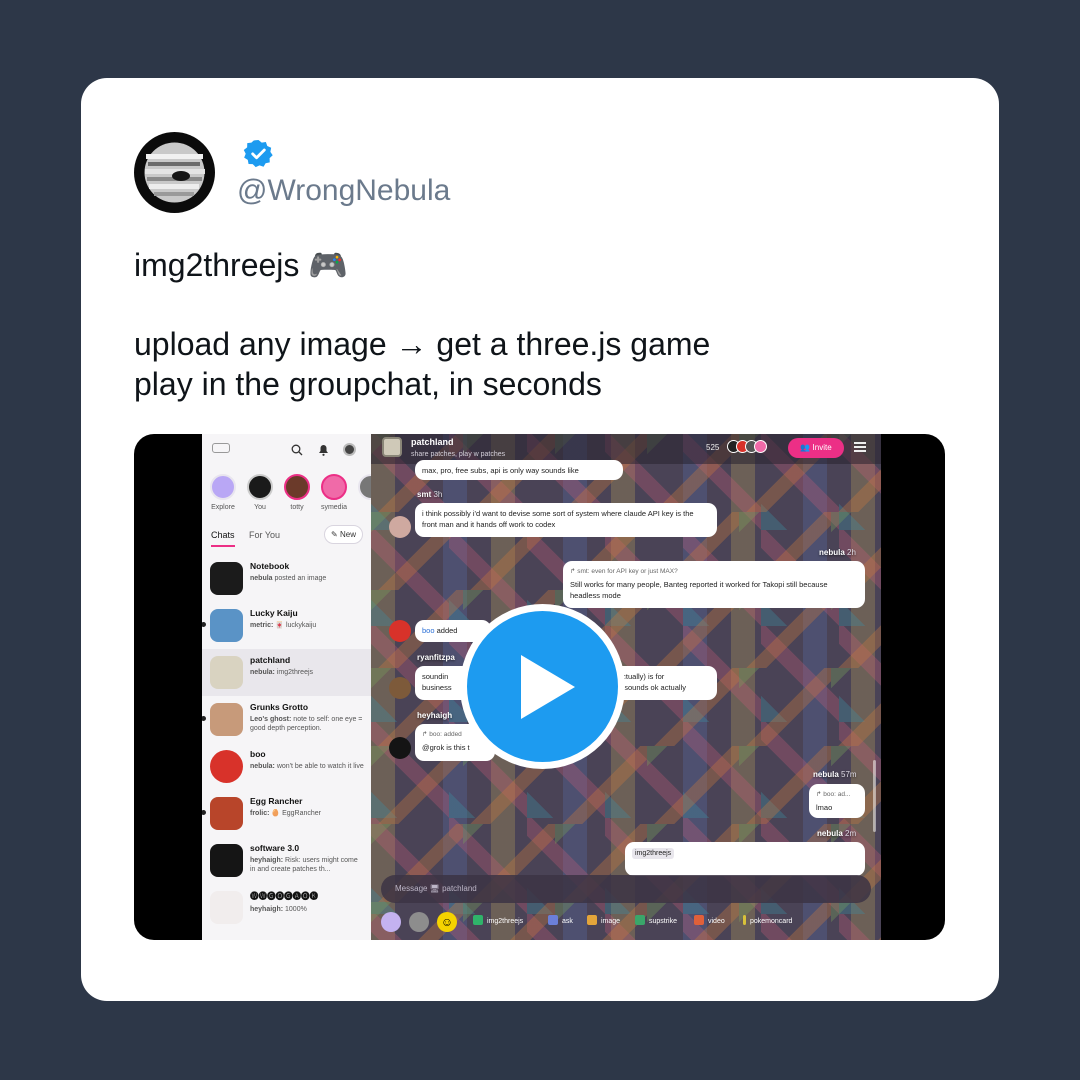  I want to click on scrollbar, so click(874, 796).